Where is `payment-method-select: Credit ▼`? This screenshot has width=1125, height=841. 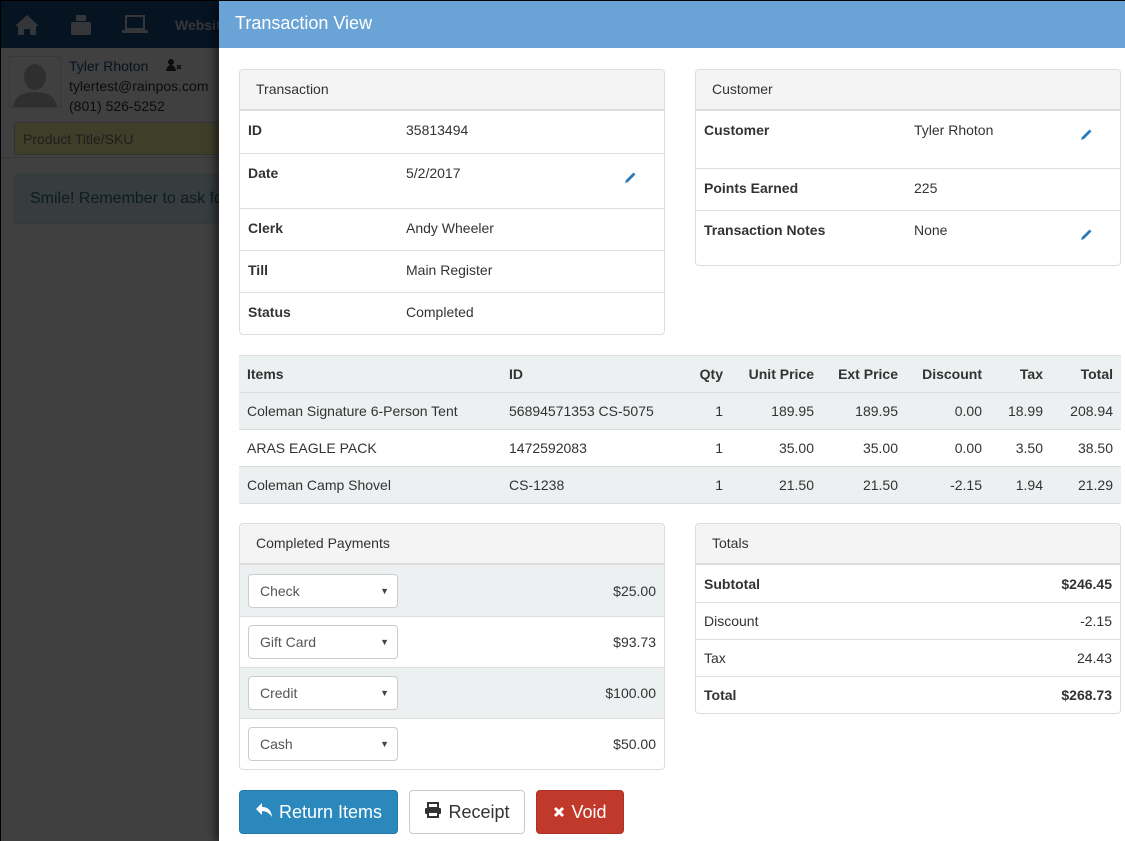
payment-method-select: Credit ▼ is located at coordinates (323, 693).